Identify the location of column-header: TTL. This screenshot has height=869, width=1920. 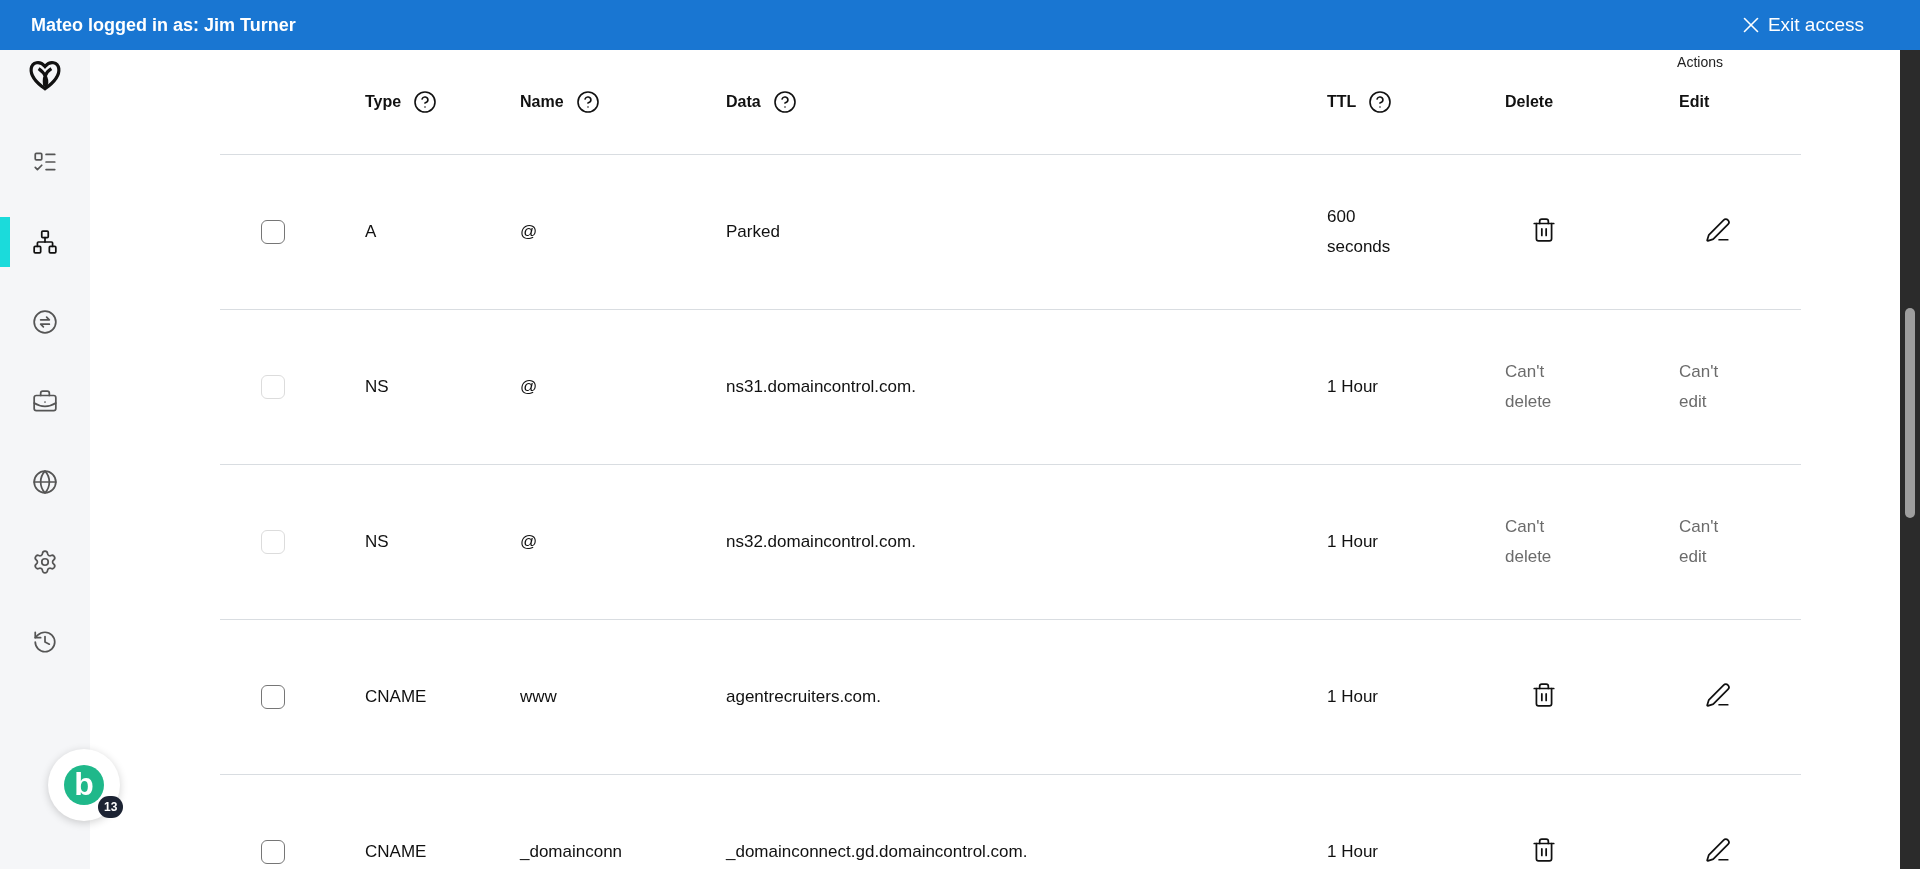
(1342, 102).